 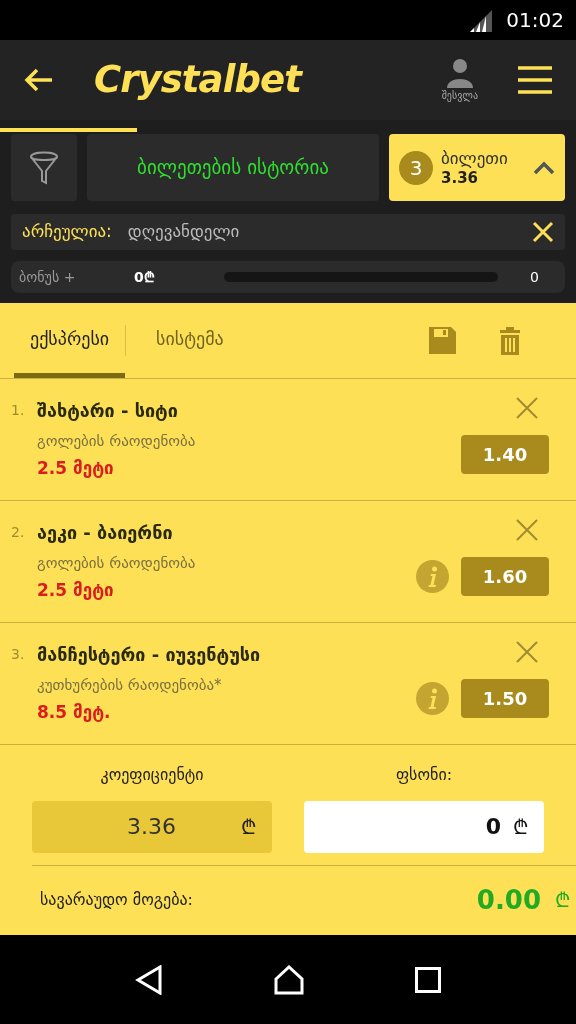 I want to click on clock: 01:02, so click(x=535, y=20).